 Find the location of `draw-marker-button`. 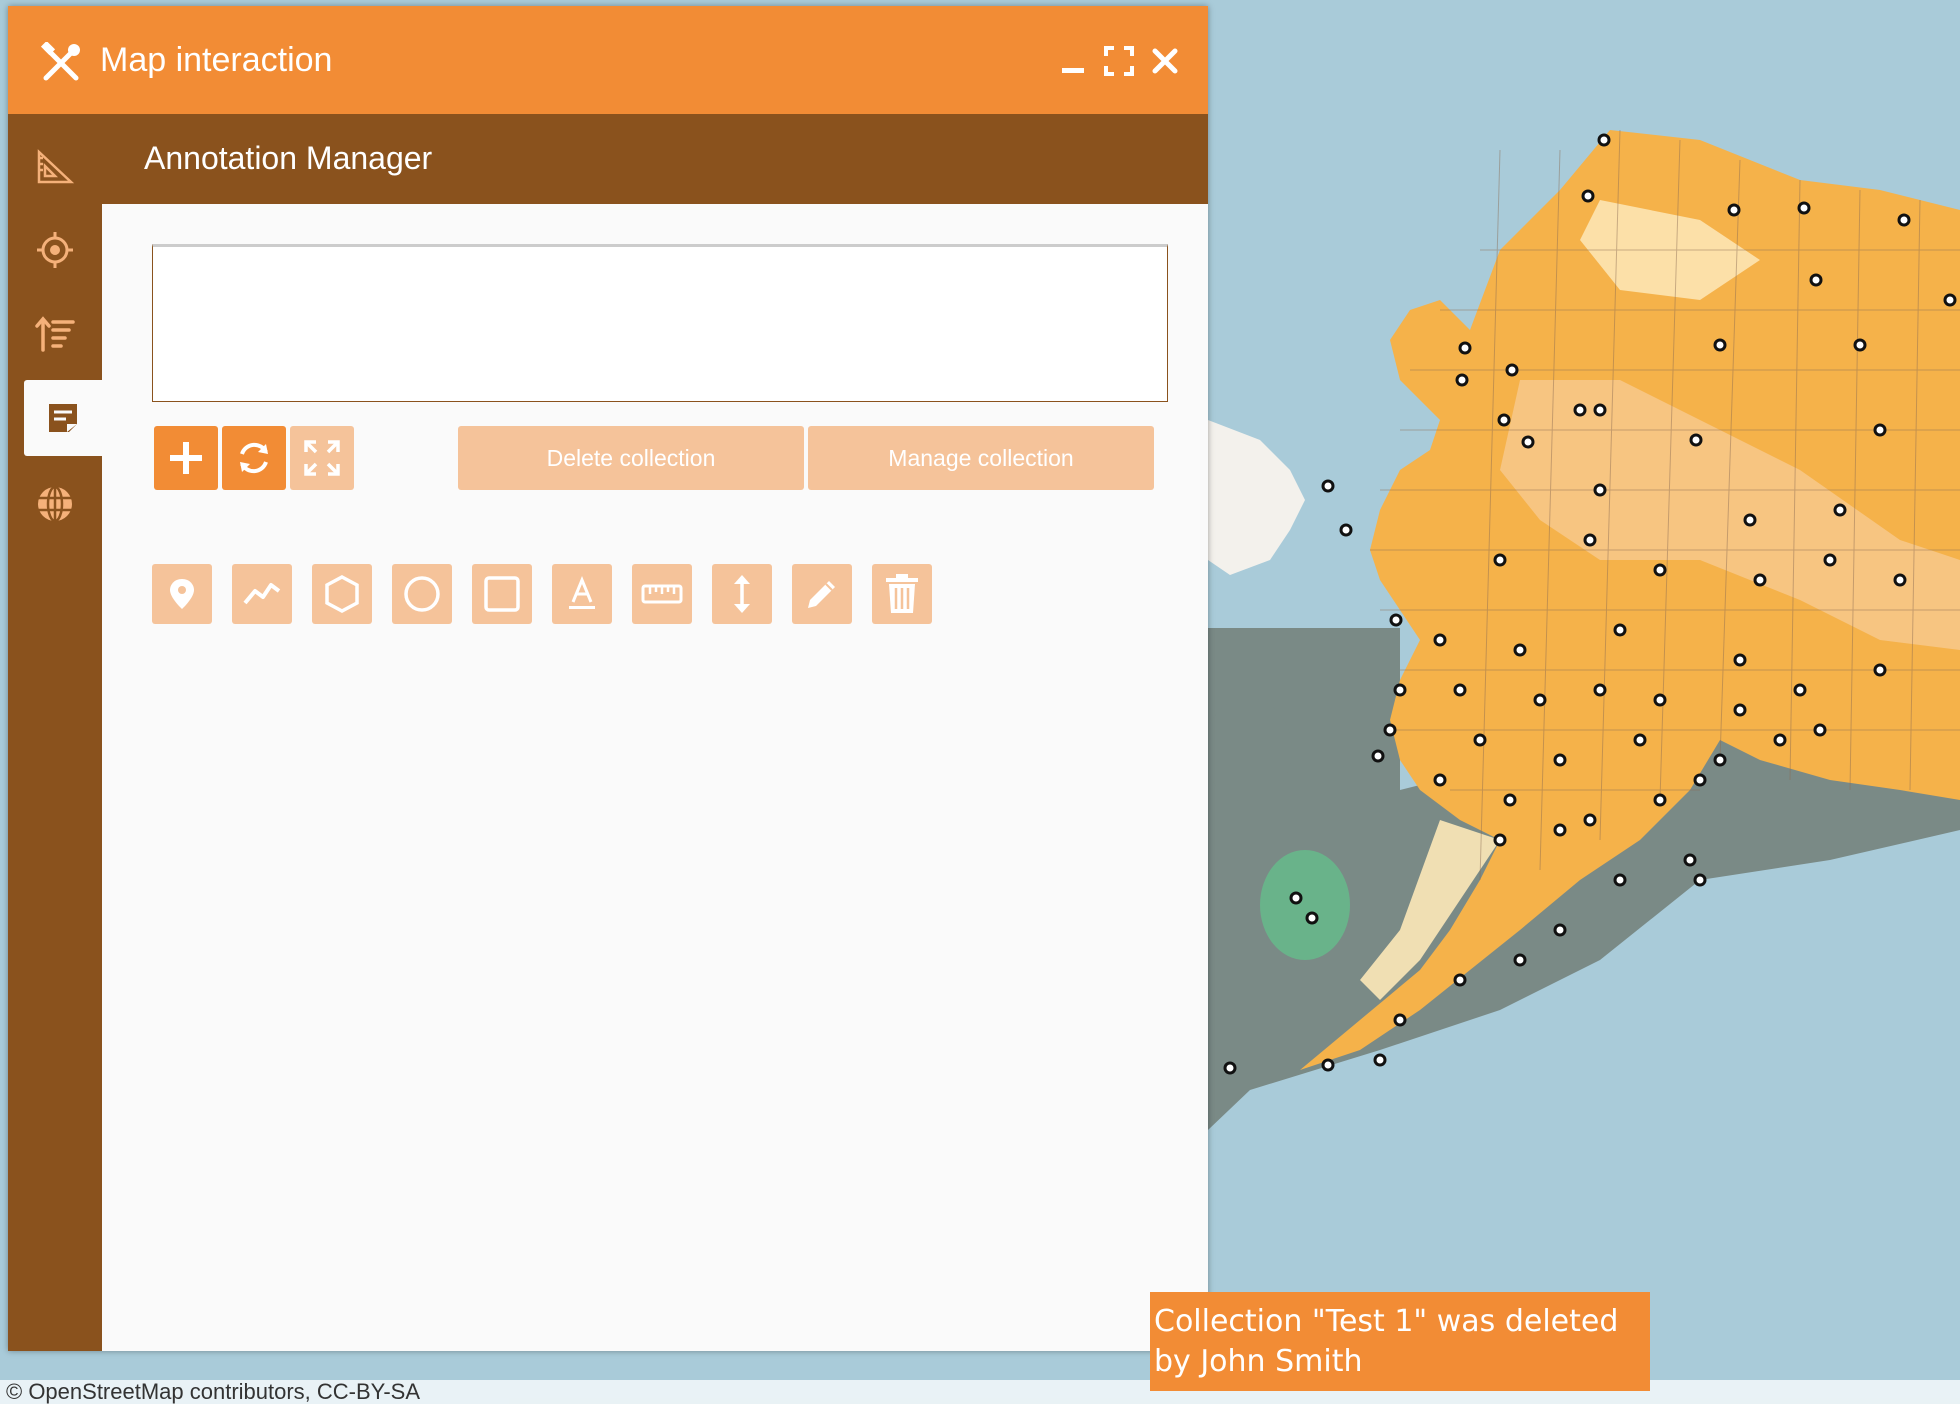

draw-marker-button is located at coordinates (182, 594).